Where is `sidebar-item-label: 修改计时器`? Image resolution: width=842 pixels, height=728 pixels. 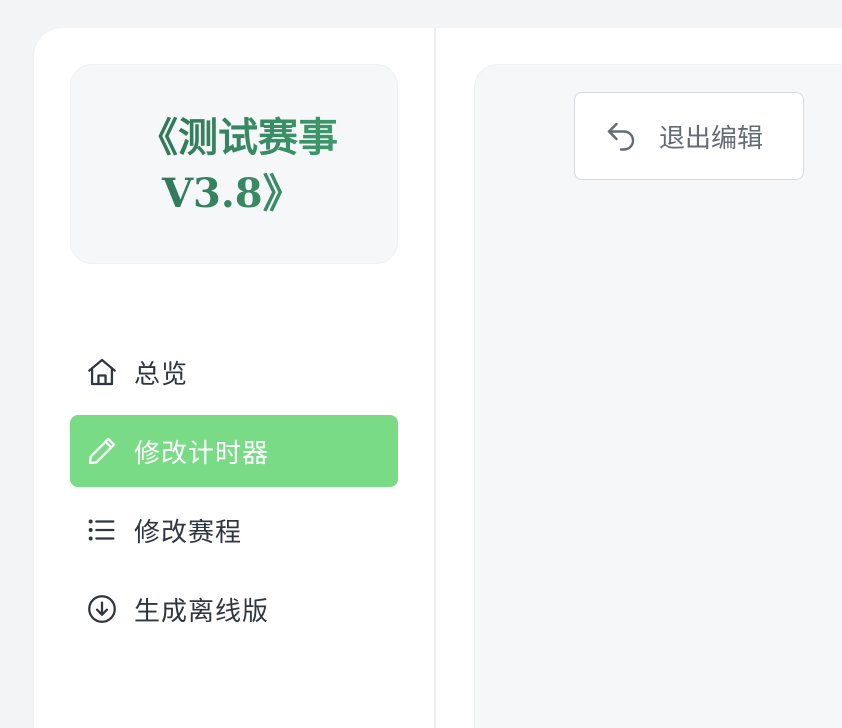
sidebar-item-label: 修改计时器 is located at coordinates (202, 453).